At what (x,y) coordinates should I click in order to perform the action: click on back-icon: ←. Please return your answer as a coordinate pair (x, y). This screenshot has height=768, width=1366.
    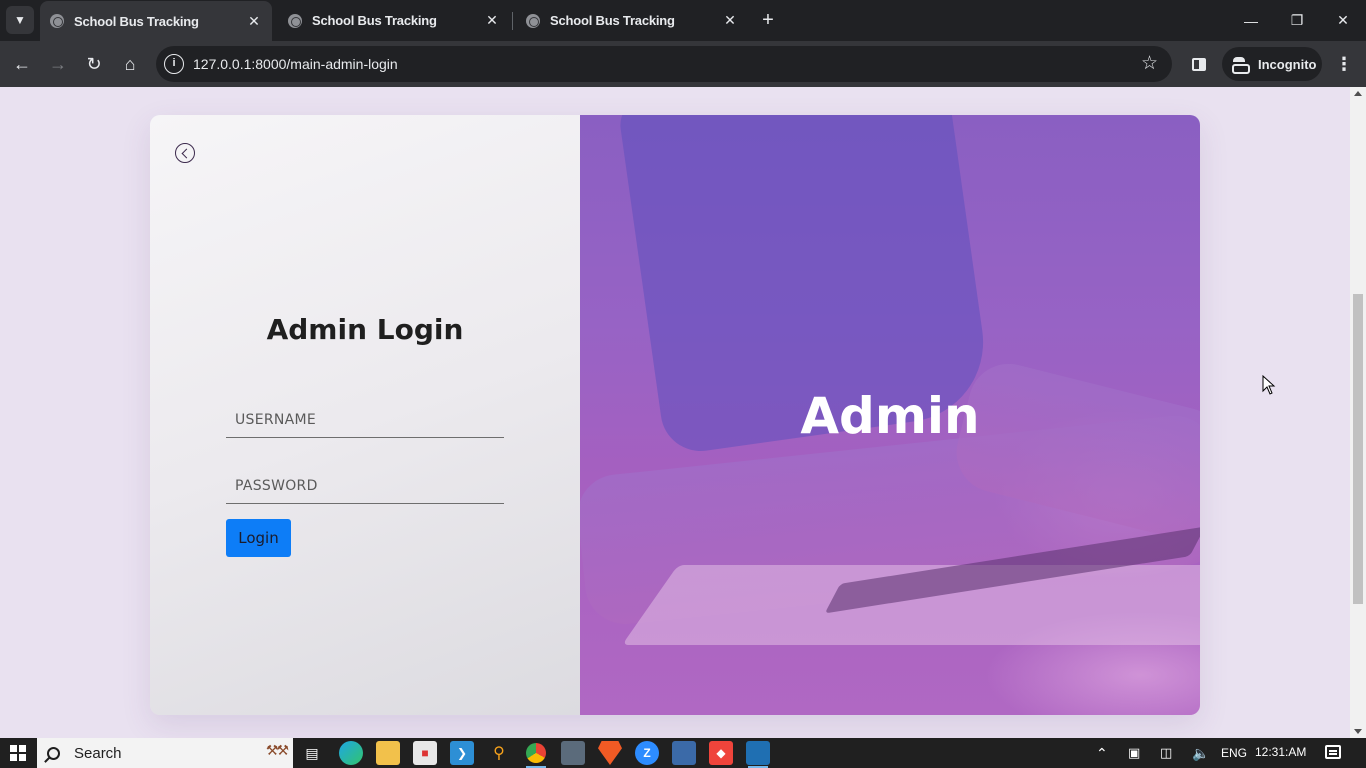
    Looking at the image, I should click on (22, 64).